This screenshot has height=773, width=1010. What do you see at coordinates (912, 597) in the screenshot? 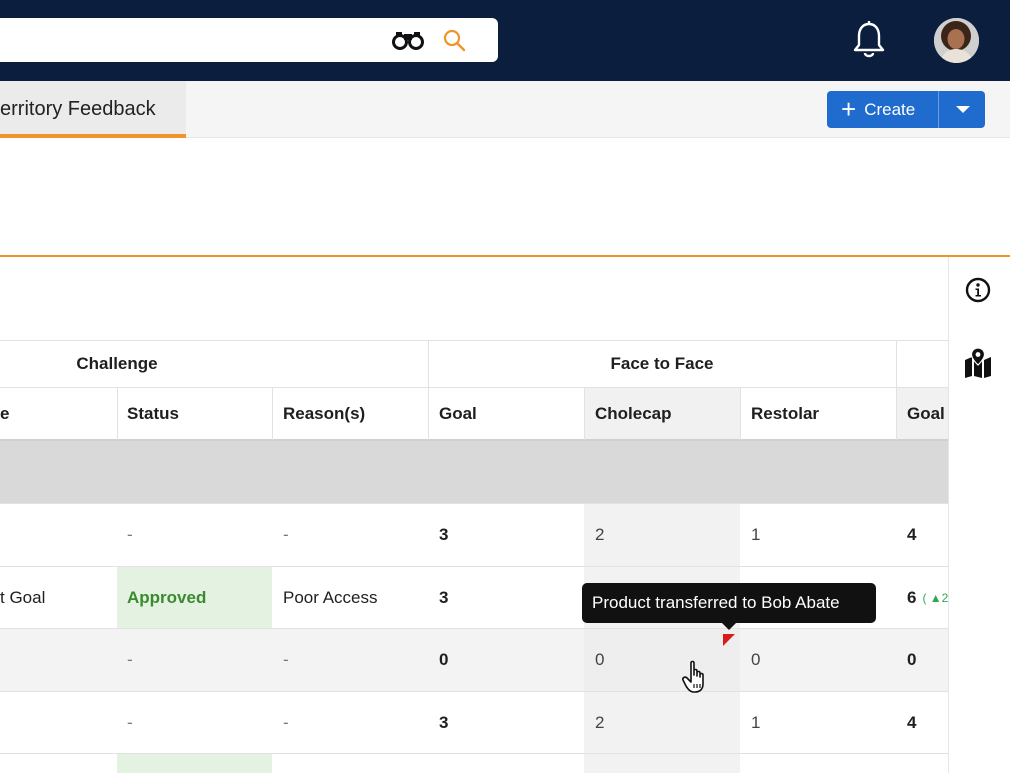
I see `table-cell-goal: 6` at bounding box center [912, 597].